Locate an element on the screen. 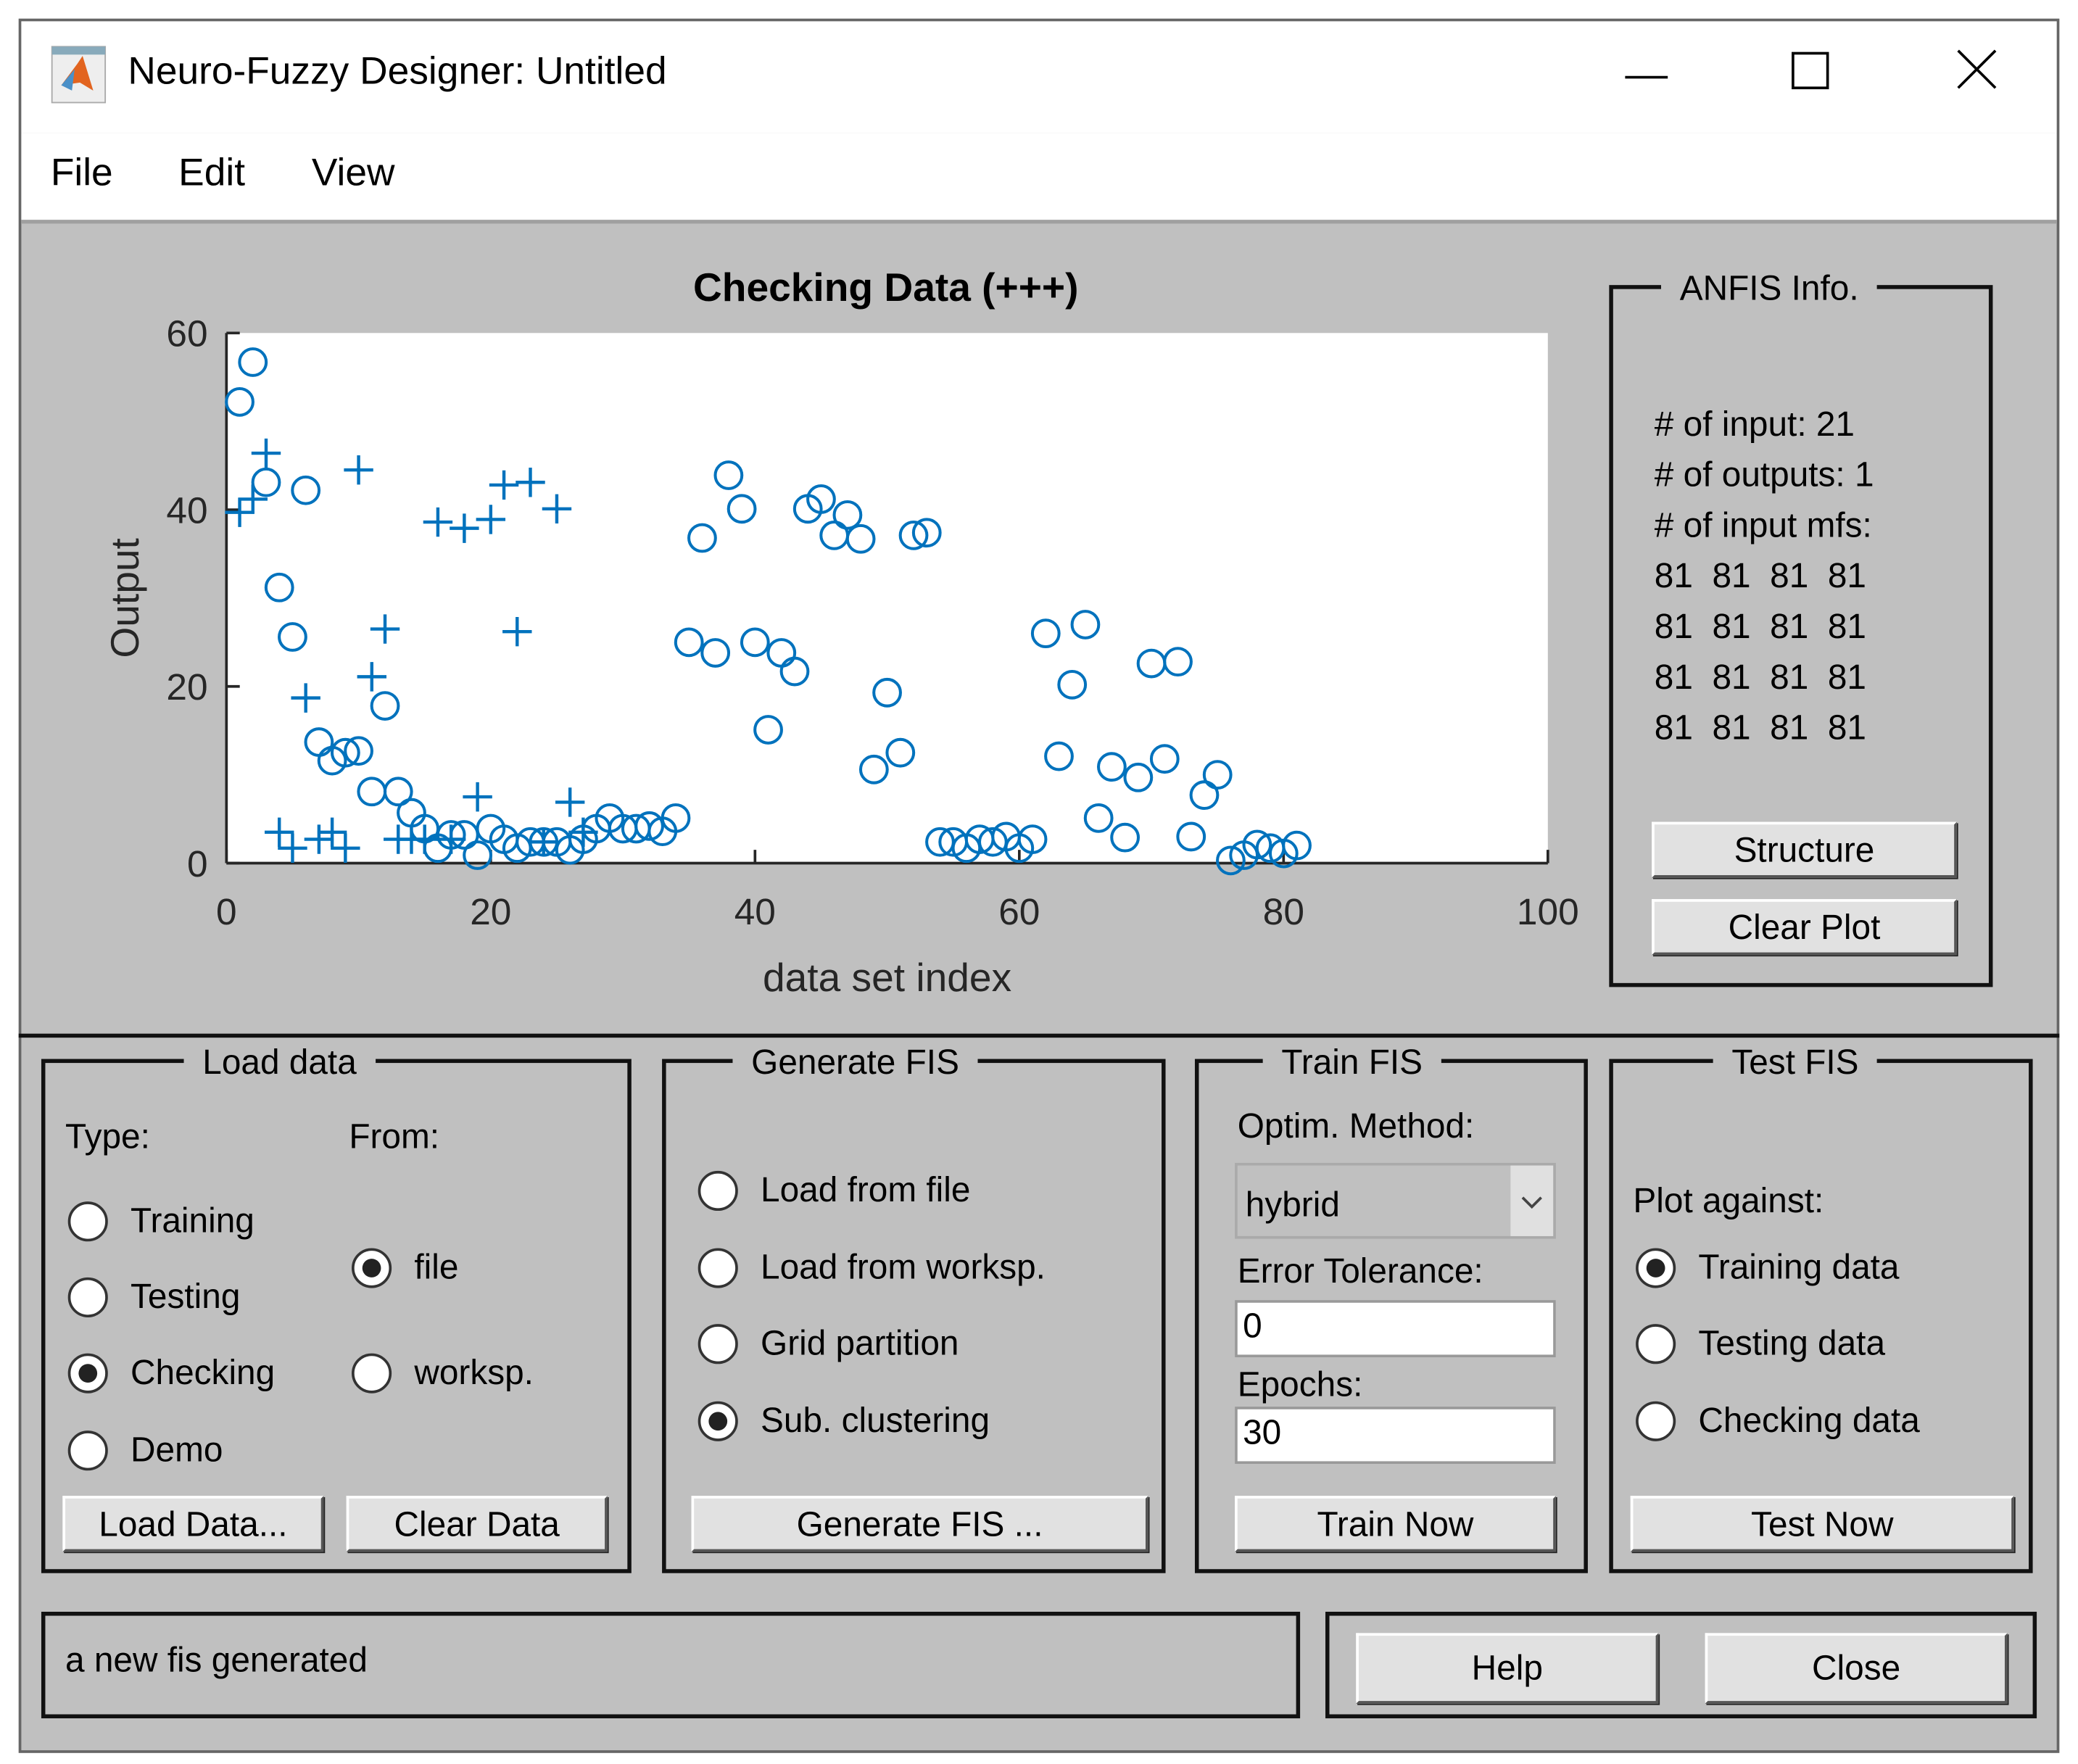 Image resolution: width=2078 pixels, height=1764 pixels. generate-option-label: Grid partition is located at coordinates (860, 1342).